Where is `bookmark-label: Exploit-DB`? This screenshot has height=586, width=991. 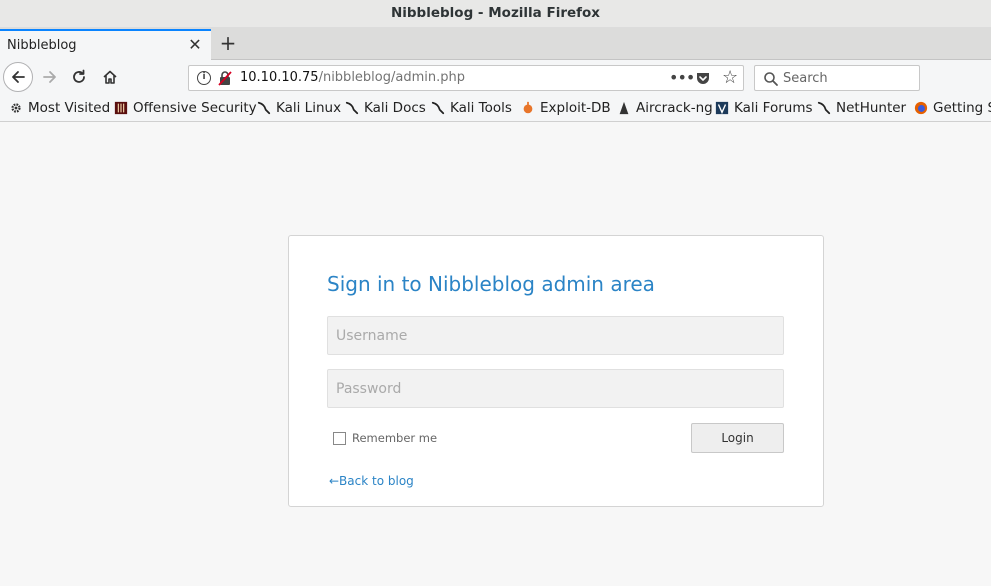 bookmark-label: Exploit-DB is located at coordinates (575, 108).